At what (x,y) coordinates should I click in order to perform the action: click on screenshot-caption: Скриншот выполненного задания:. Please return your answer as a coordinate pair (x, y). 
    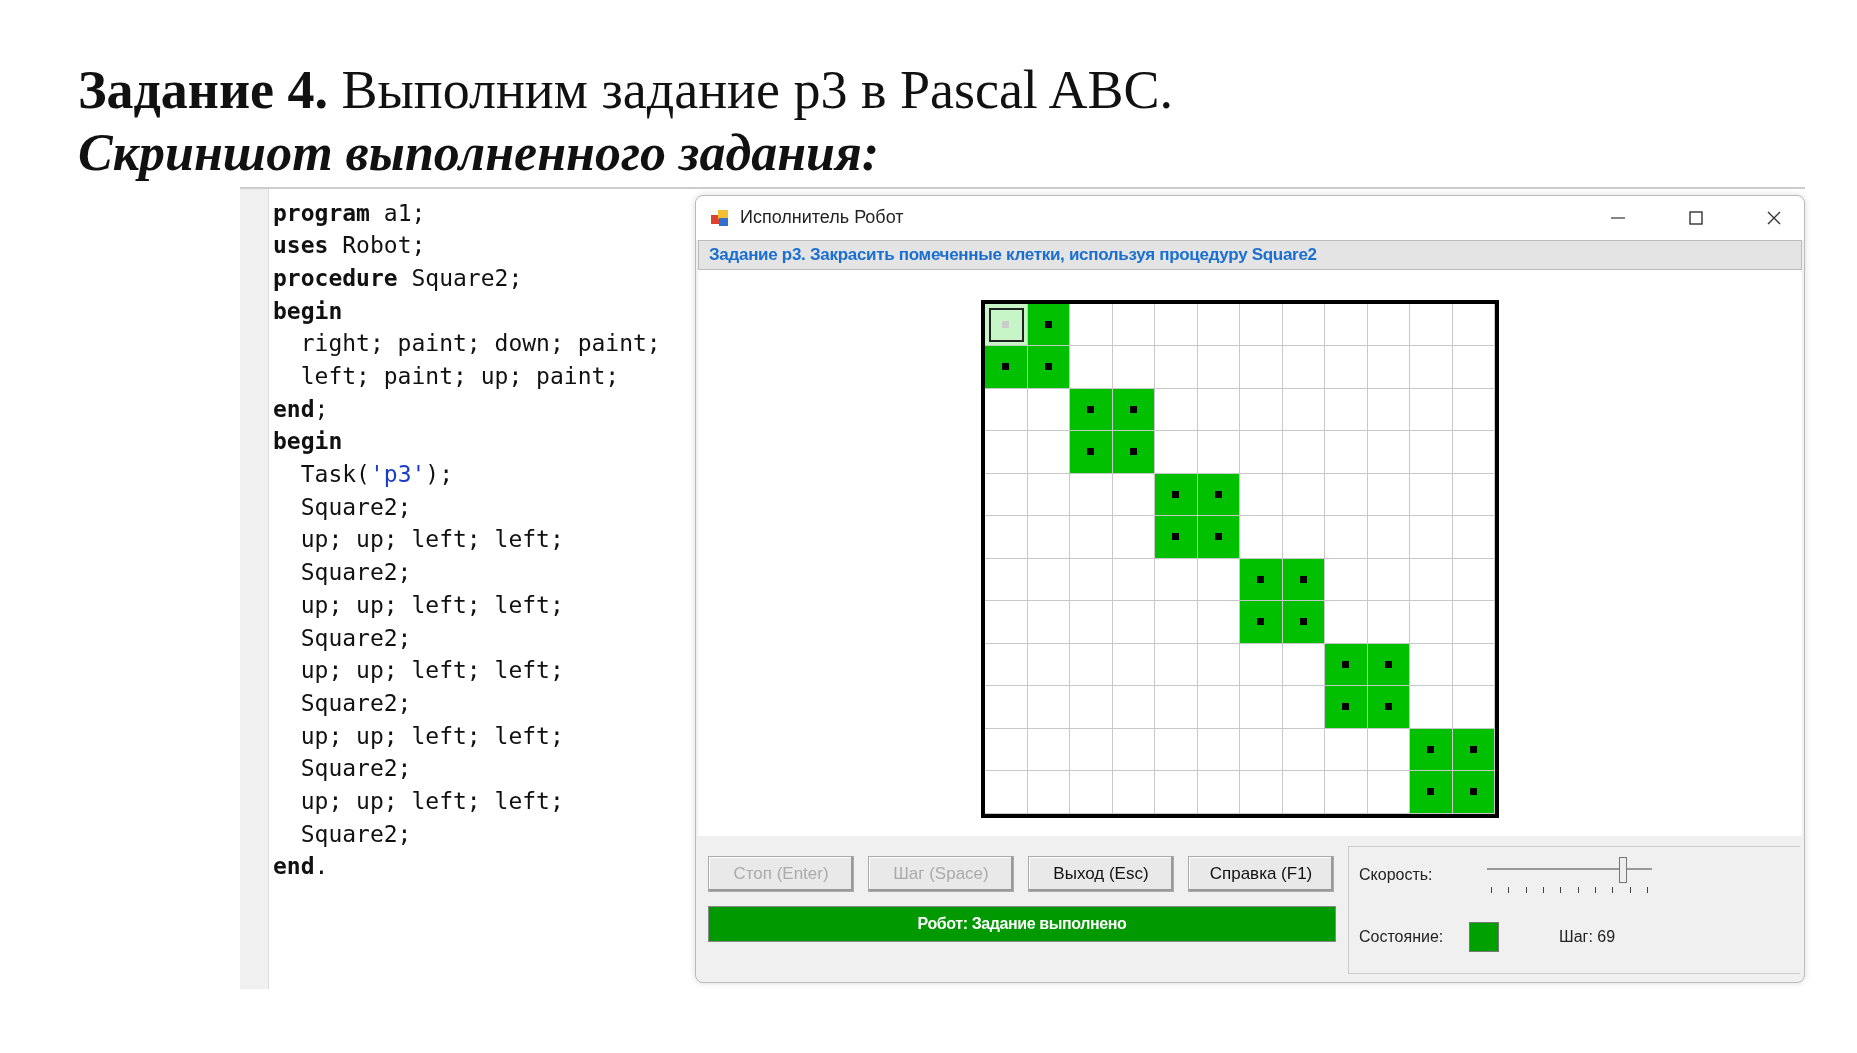
    Looking at the image, I should click on (479, 152).